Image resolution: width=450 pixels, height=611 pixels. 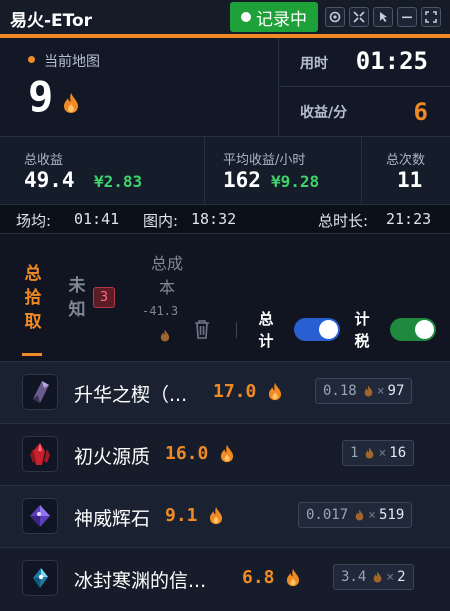 I want to click on minimize-icon, so click(x=407, y=17).